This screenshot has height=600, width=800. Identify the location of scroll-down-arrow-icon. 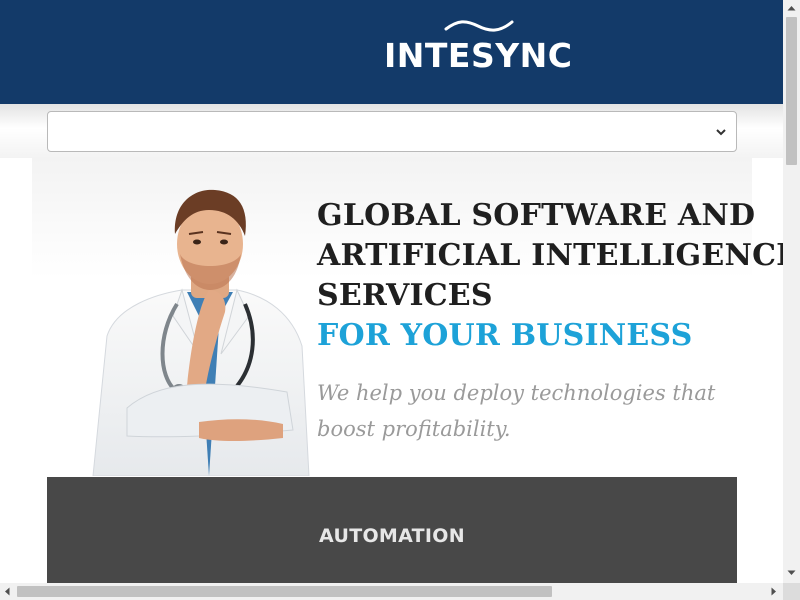
(791, 573).